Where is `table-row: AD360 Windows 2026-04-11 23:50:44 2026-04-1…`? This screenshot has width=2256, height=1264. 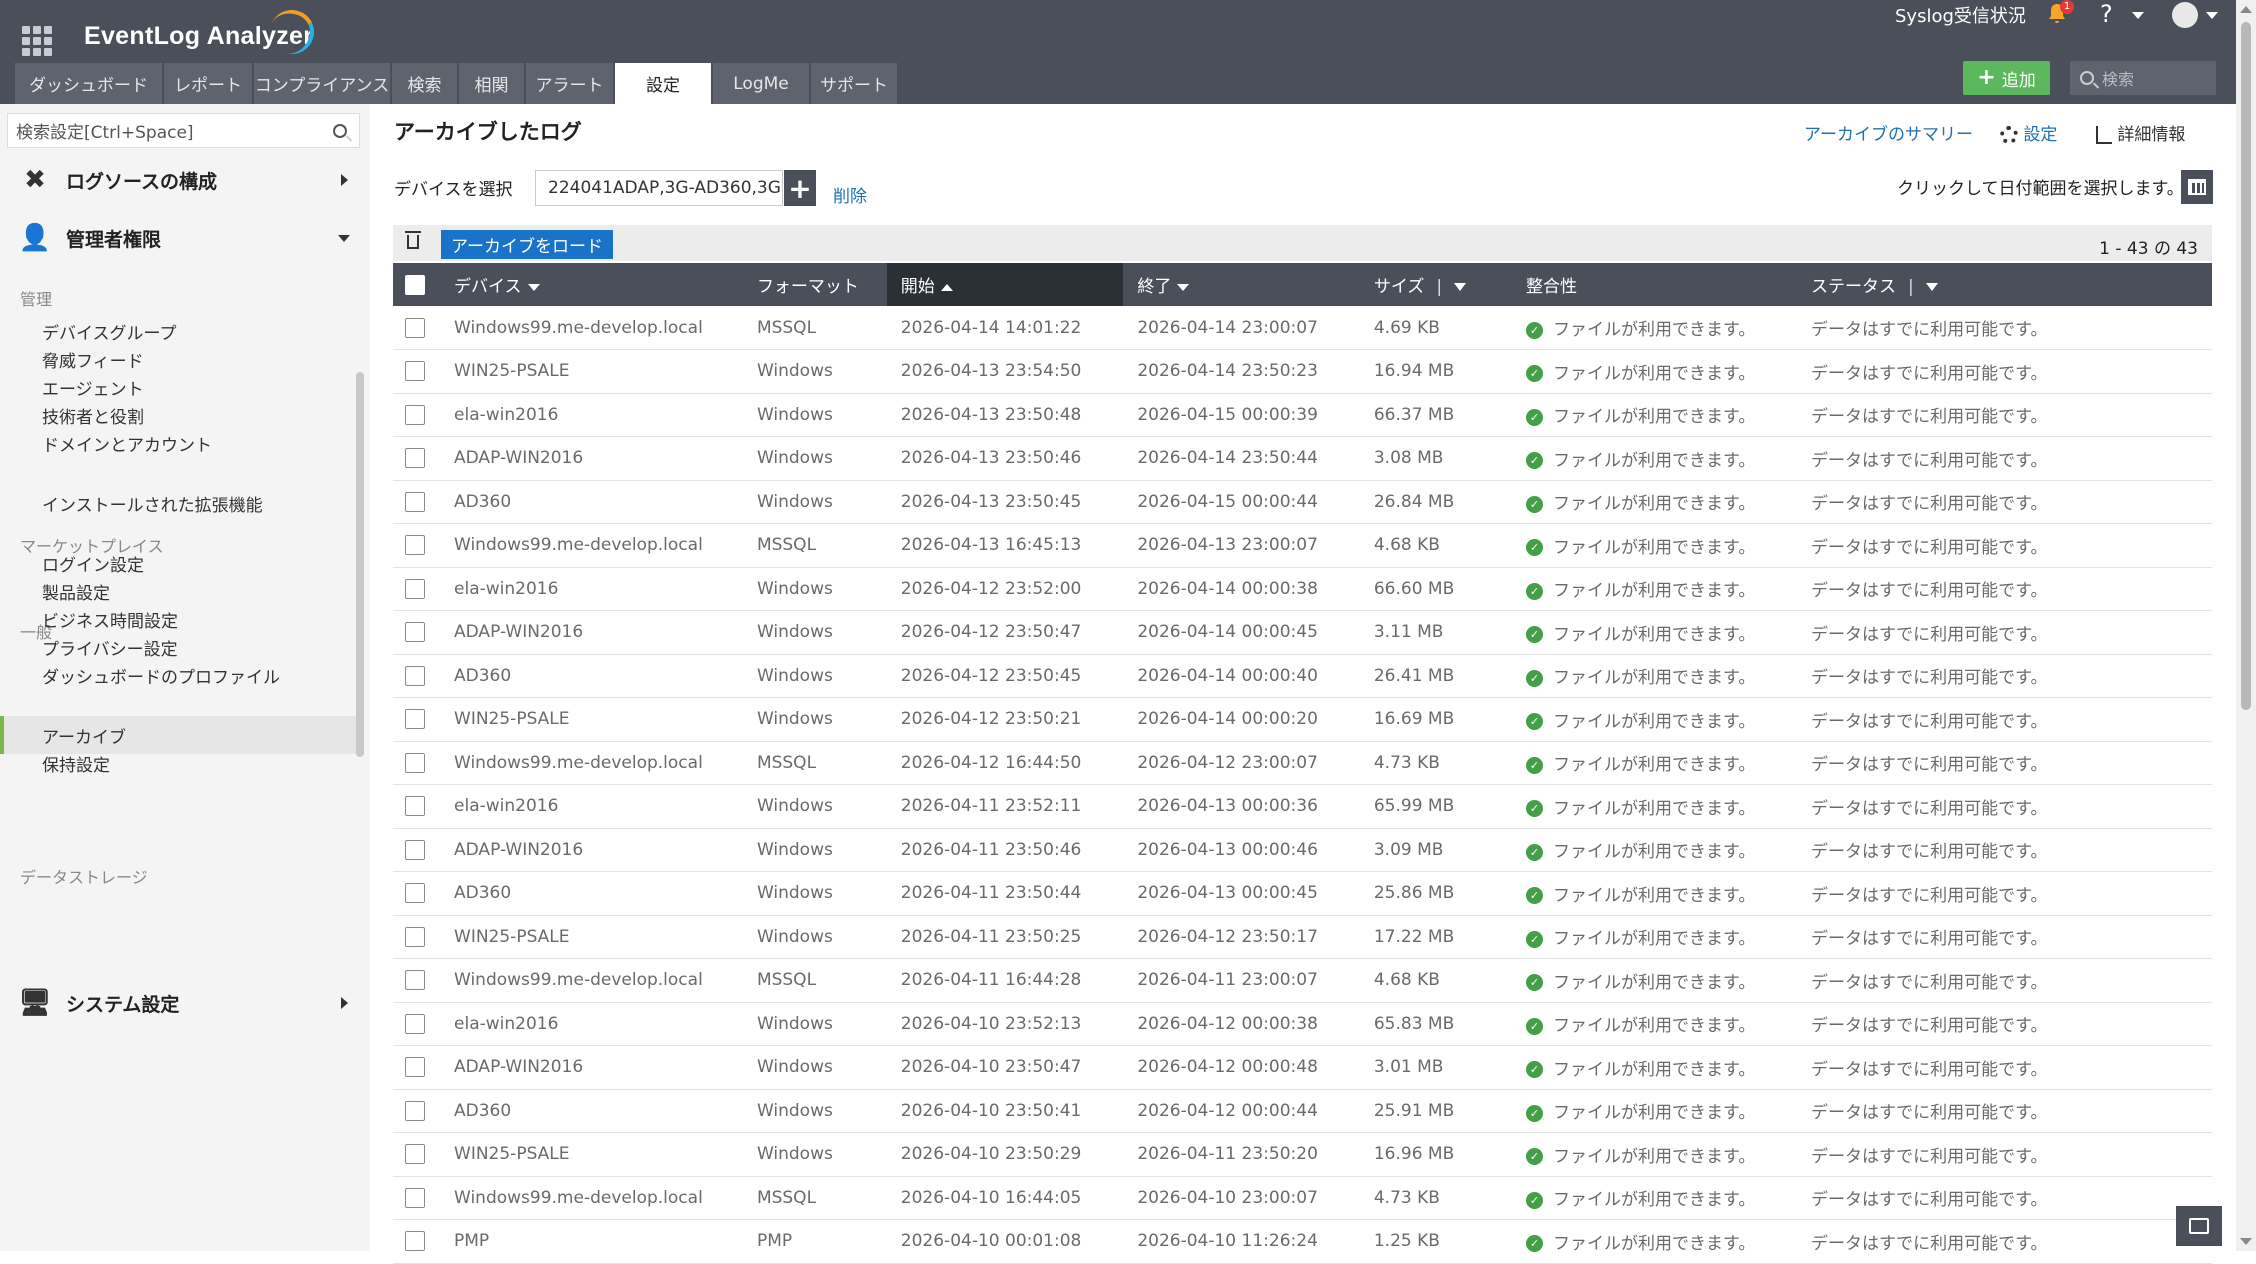
table-row: AD360 Windows 2026-04-11 23:50:44 2026-04-1… is located at coordinates (1302, 893).